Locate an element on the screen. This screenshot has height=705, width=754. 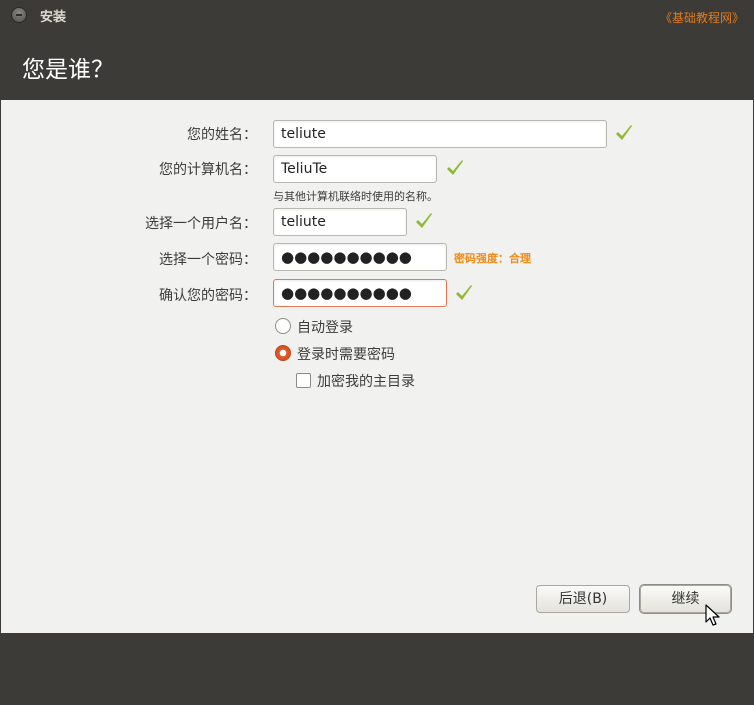
page-title: 您是谁？ is located at coordinates (68, 70).